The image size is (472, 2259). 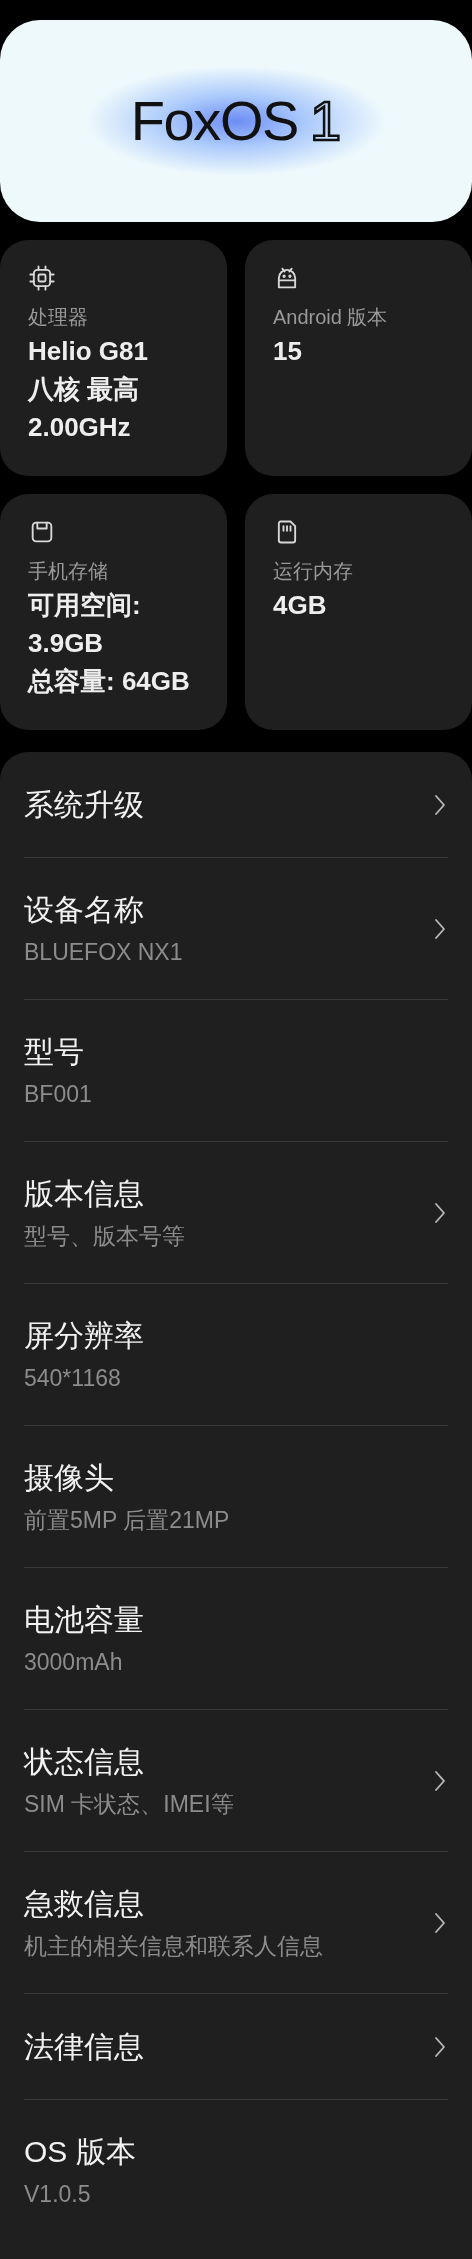 What do you see at coordinates (74, 1662) in the screenshot?
I see `item-subtitle: 3000mAh` at bounding box center [74, 1662].